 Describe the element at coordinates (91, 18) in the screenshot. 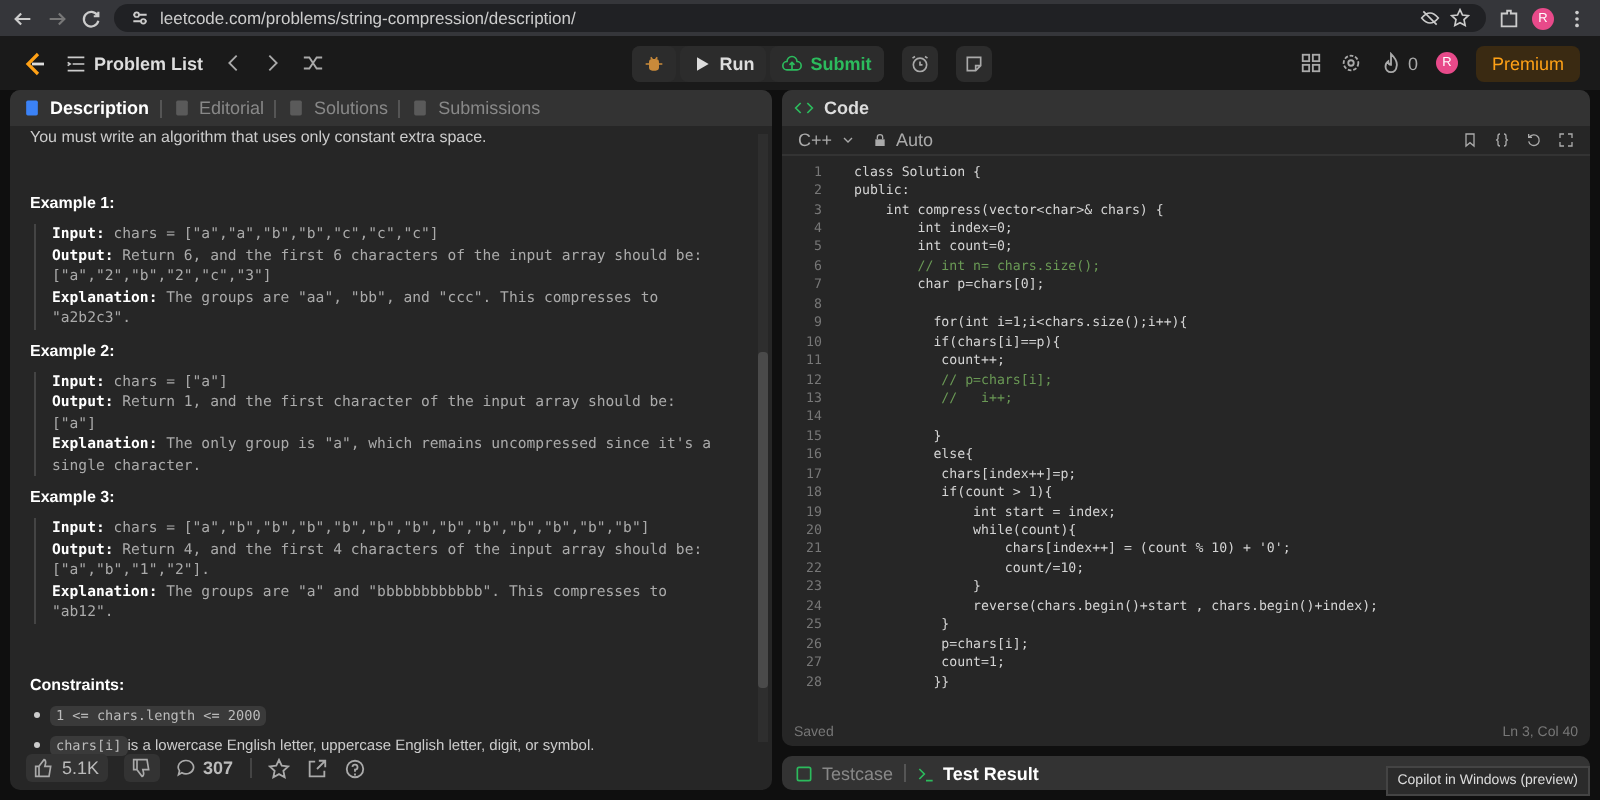

I see `reload-icon` at that location.